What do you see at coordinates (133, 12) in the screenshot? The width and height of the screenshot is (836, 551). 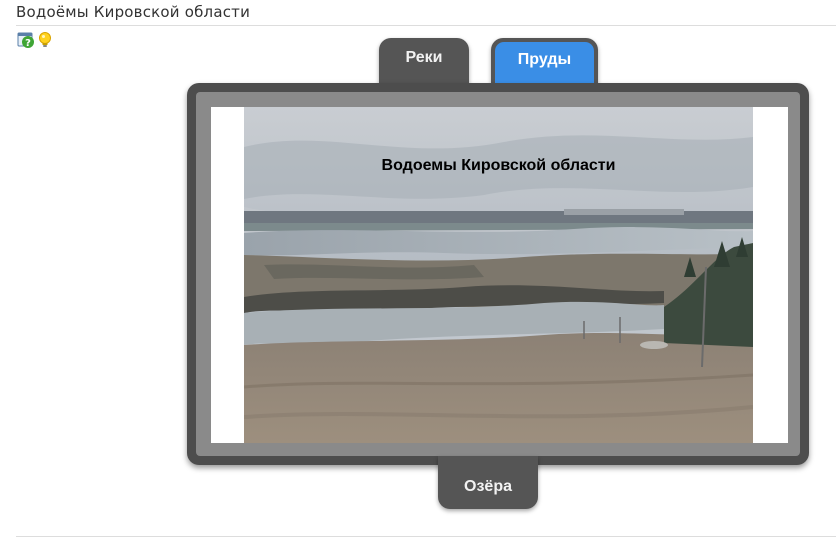 I see `page-title: Водоёмы Кировской области` at bounding box center [133, 12].